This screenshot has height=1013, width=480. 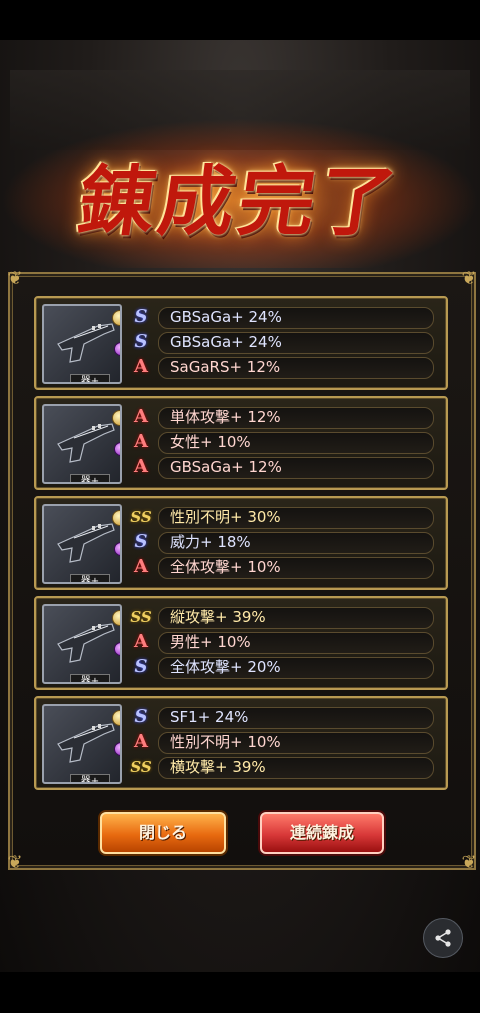 I want to click on close-button: 閉じる, so click(x=163, y=833).